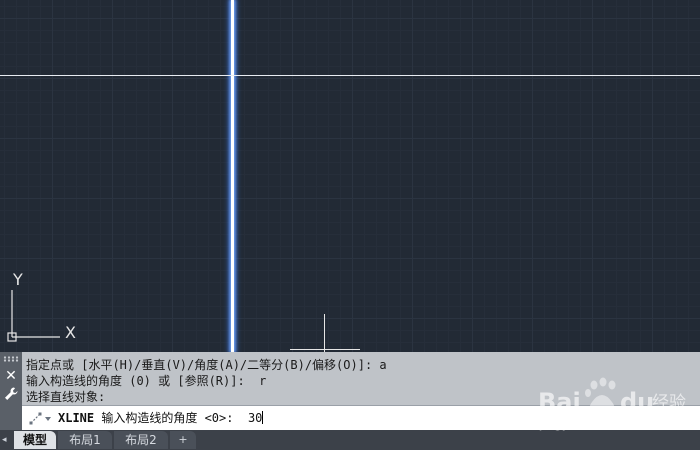  What do you see at coordinates (11, 359) in the screenshot?
I see `grip-dots` at bounding box center [11, 359].